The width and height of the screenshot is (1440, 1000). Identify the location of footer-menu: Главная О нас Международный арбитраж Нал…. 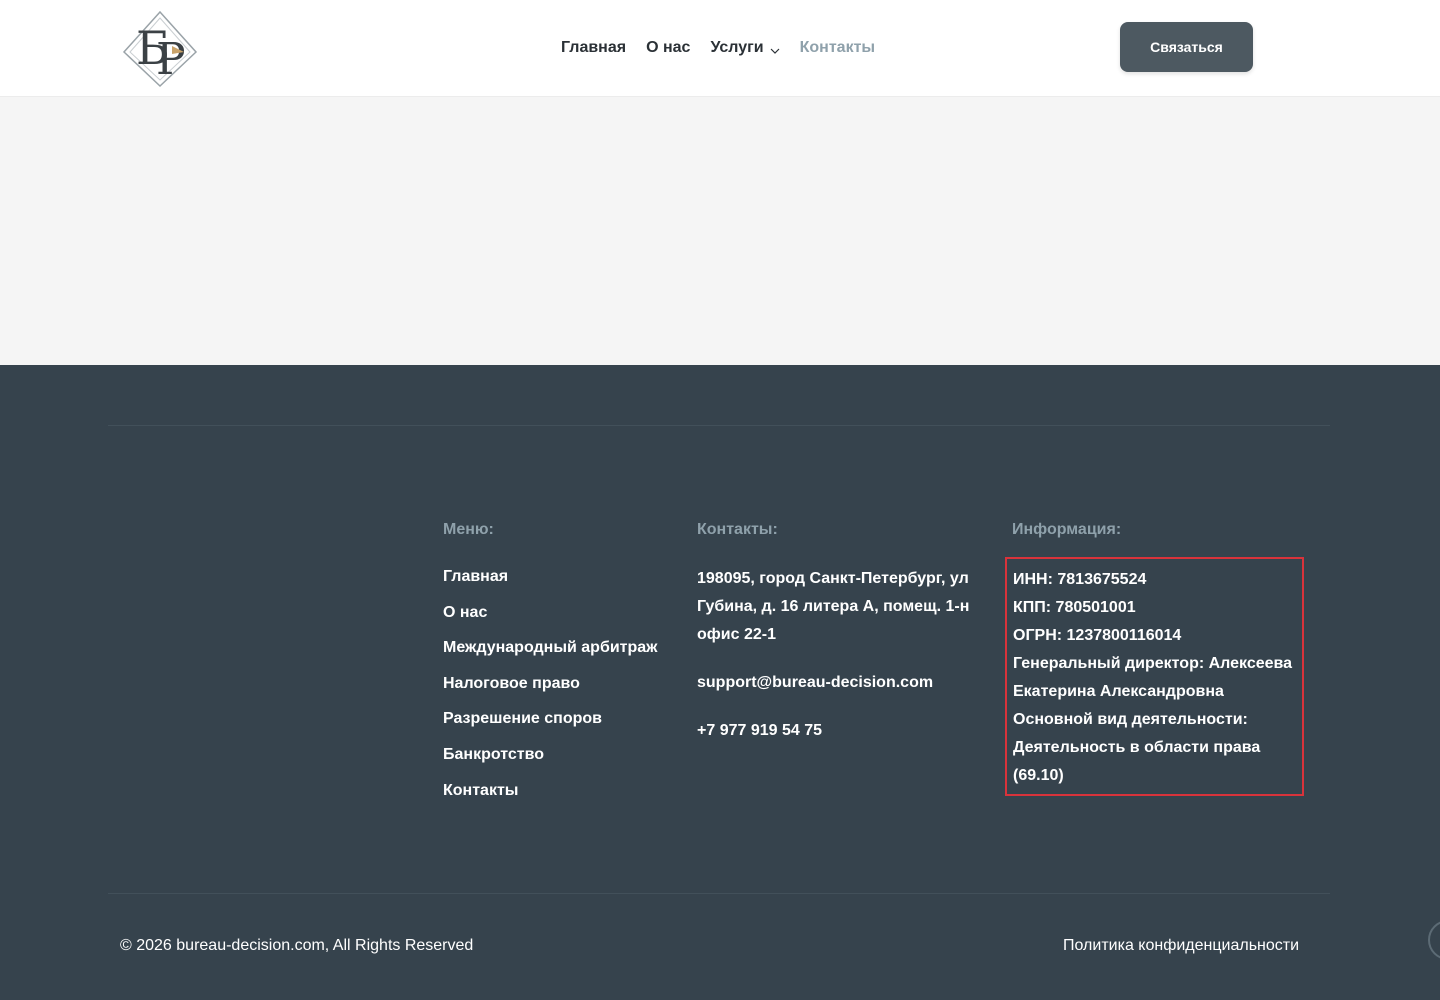
(550, 689).